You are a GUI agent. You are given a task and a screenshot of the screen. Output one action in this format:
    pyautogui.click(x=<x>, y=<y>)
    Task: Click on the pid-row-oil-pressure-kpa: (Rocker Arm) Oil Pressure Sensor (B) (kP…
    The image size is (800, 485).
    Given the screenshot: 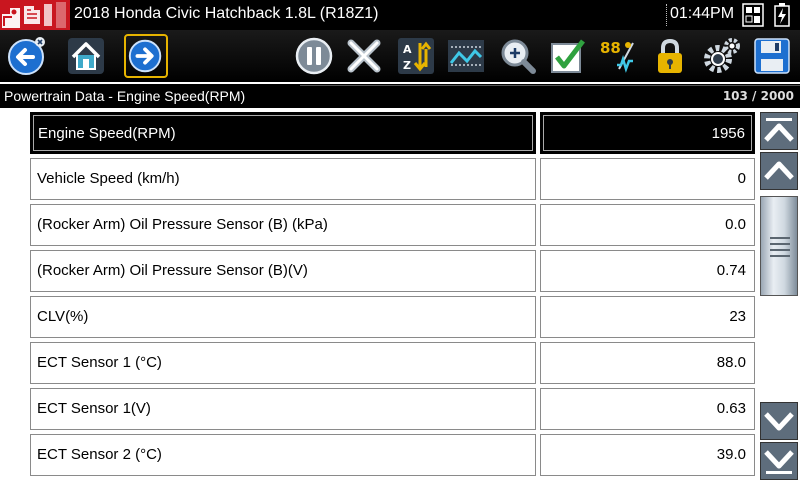 What is the action you would take?
    pyautogui.click(x=393, y=225)
    